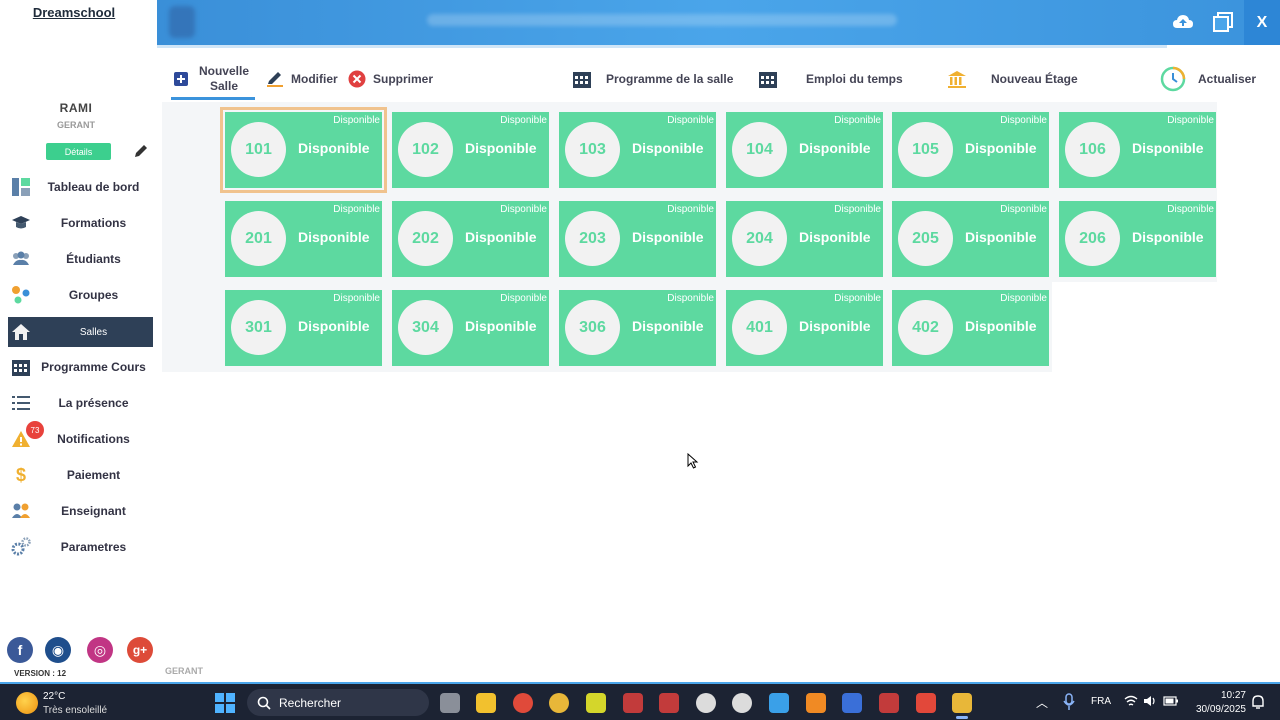 This screenshot has width=1280, height=720. Describe the element at coordinates (1012, 79) in the screenshot. I see `new-floor-button: Nouveau Étage` at that location.